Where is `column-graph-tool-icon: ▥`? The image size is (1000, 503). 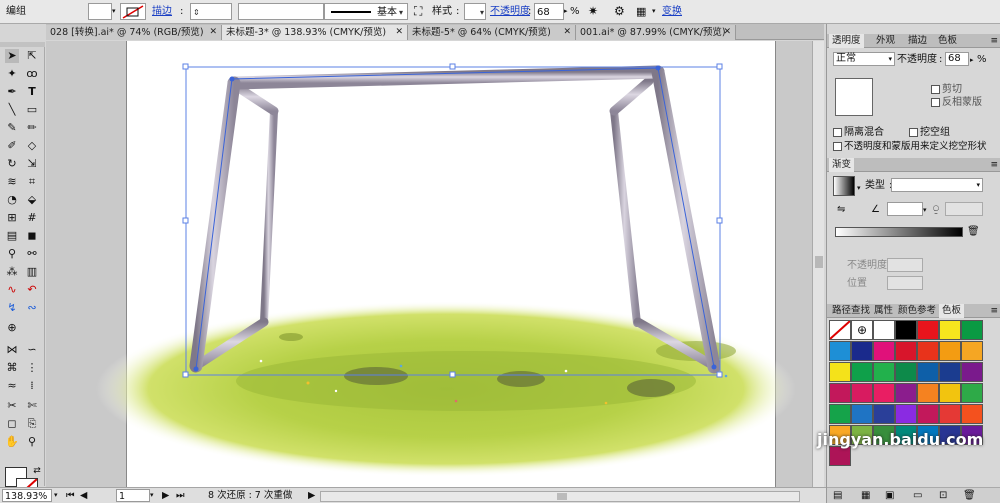
column-graph-tool-icon: ▥ is located at coordinates (32, 272).